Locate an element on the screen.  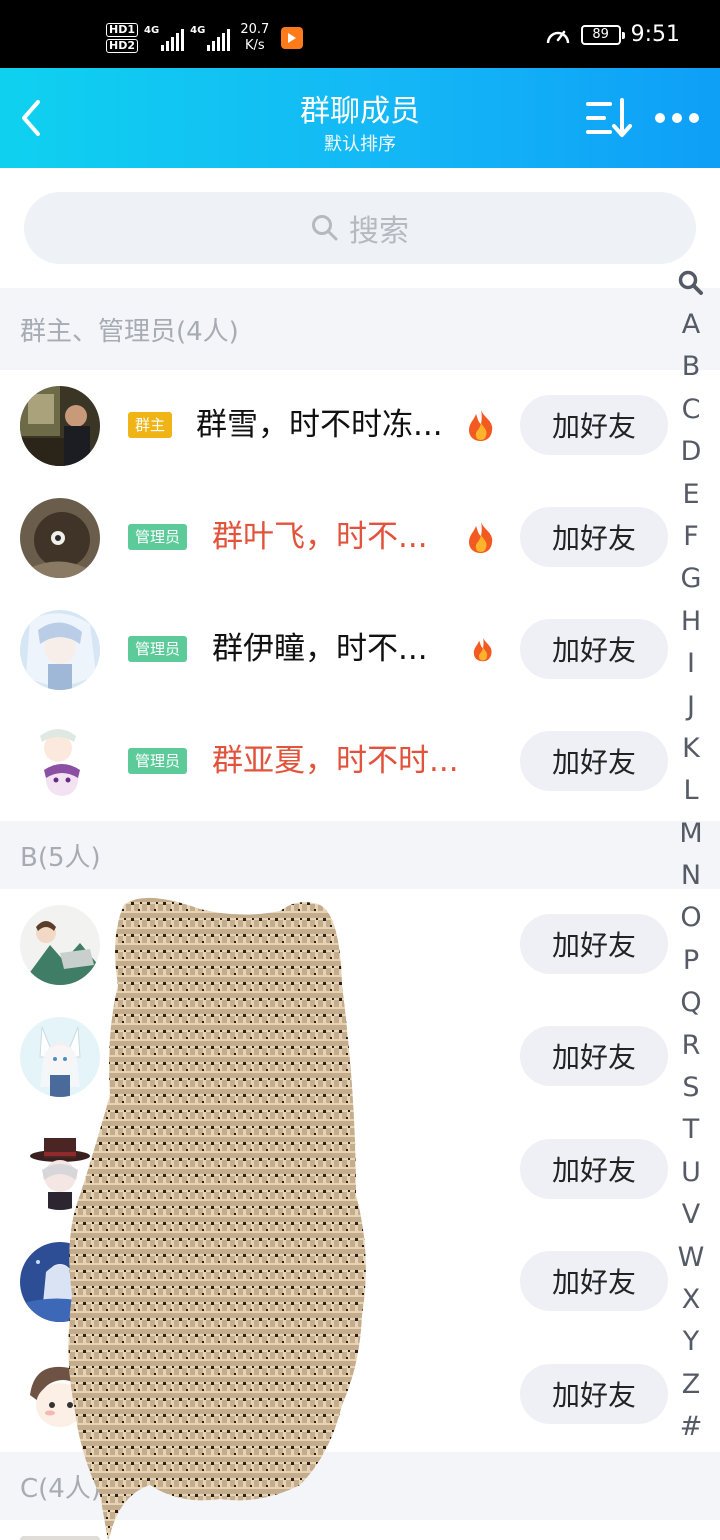
index-letter: M is located at coordinates (691, 834).